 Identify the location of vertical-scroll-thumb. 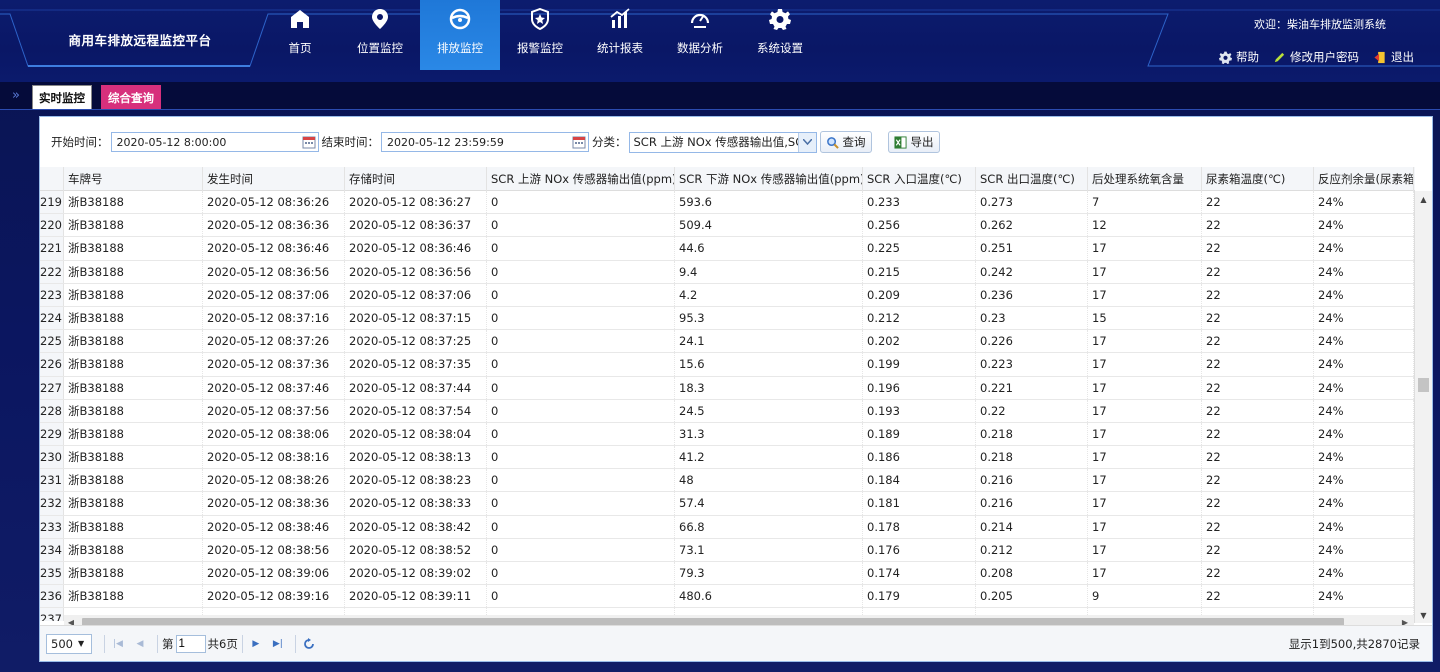
(1423, 385).